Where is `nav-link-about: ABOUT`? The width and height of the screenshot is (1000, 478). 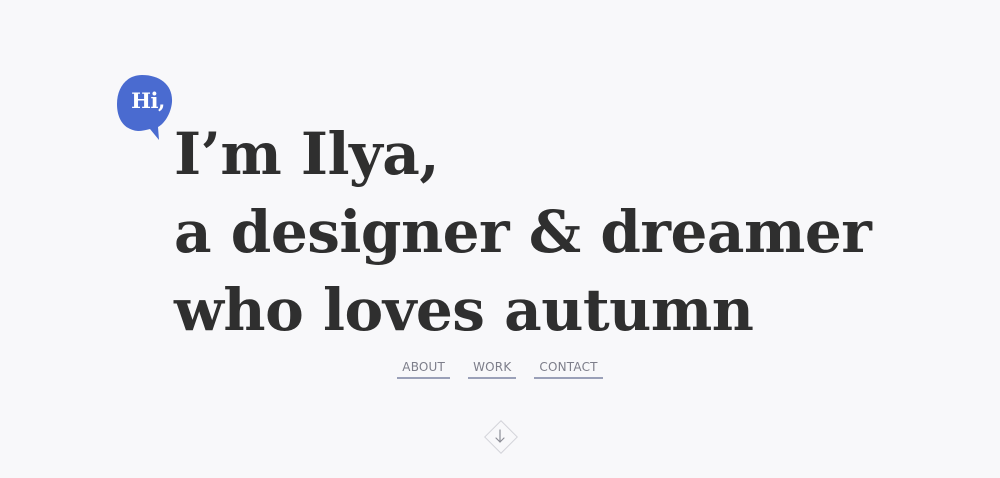
nav-link-about: ABOUT is located at coordinates (424, 368).